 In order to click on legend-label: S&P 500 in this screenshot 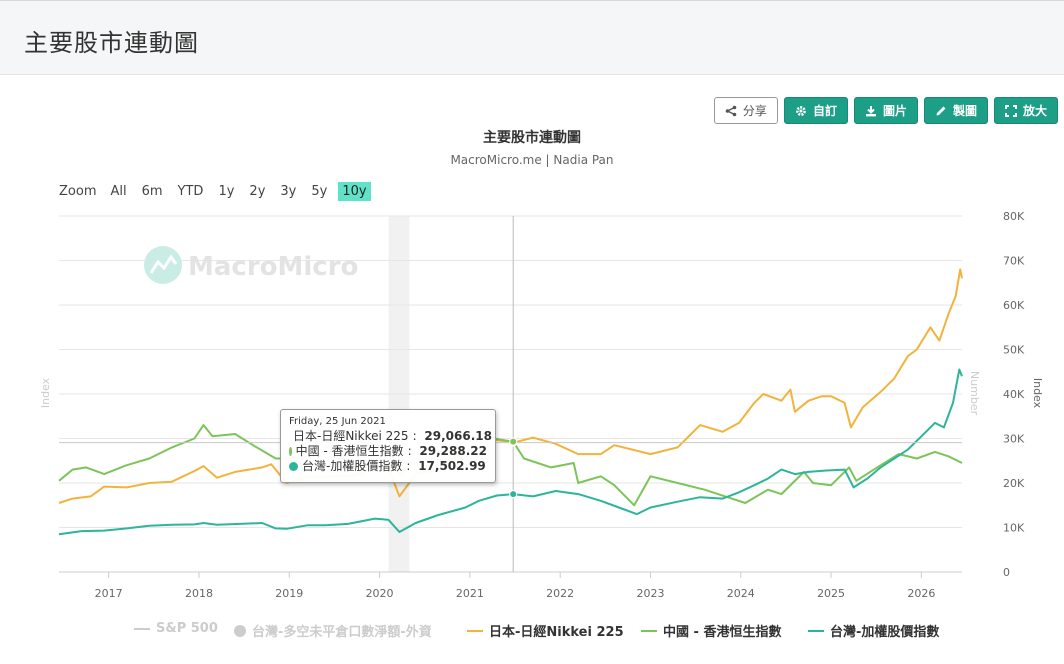, I will do `click(187, 628)`.